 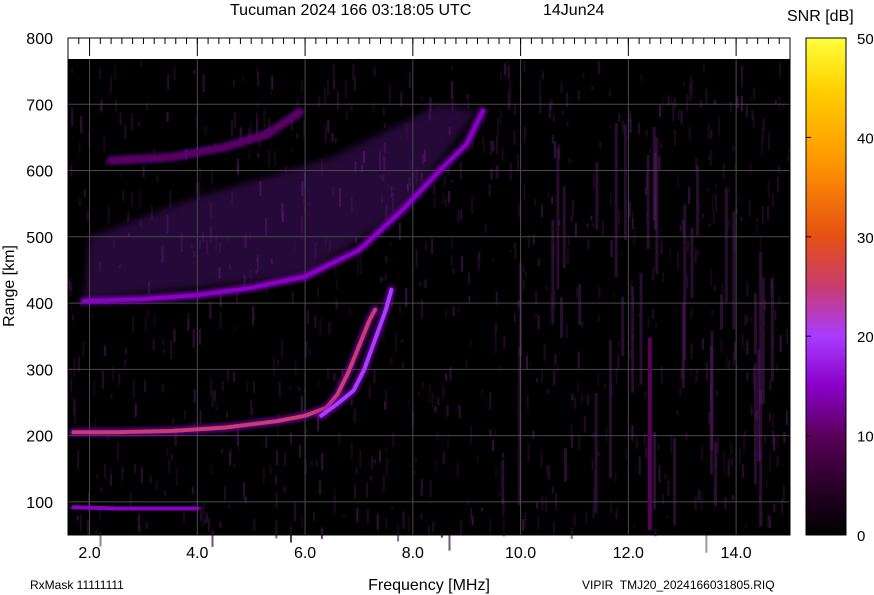 What do you see at coordinates (865, 39) in the screenshot?
I see `colorbar-tick-label: 50` at bounding box center [865, 39].